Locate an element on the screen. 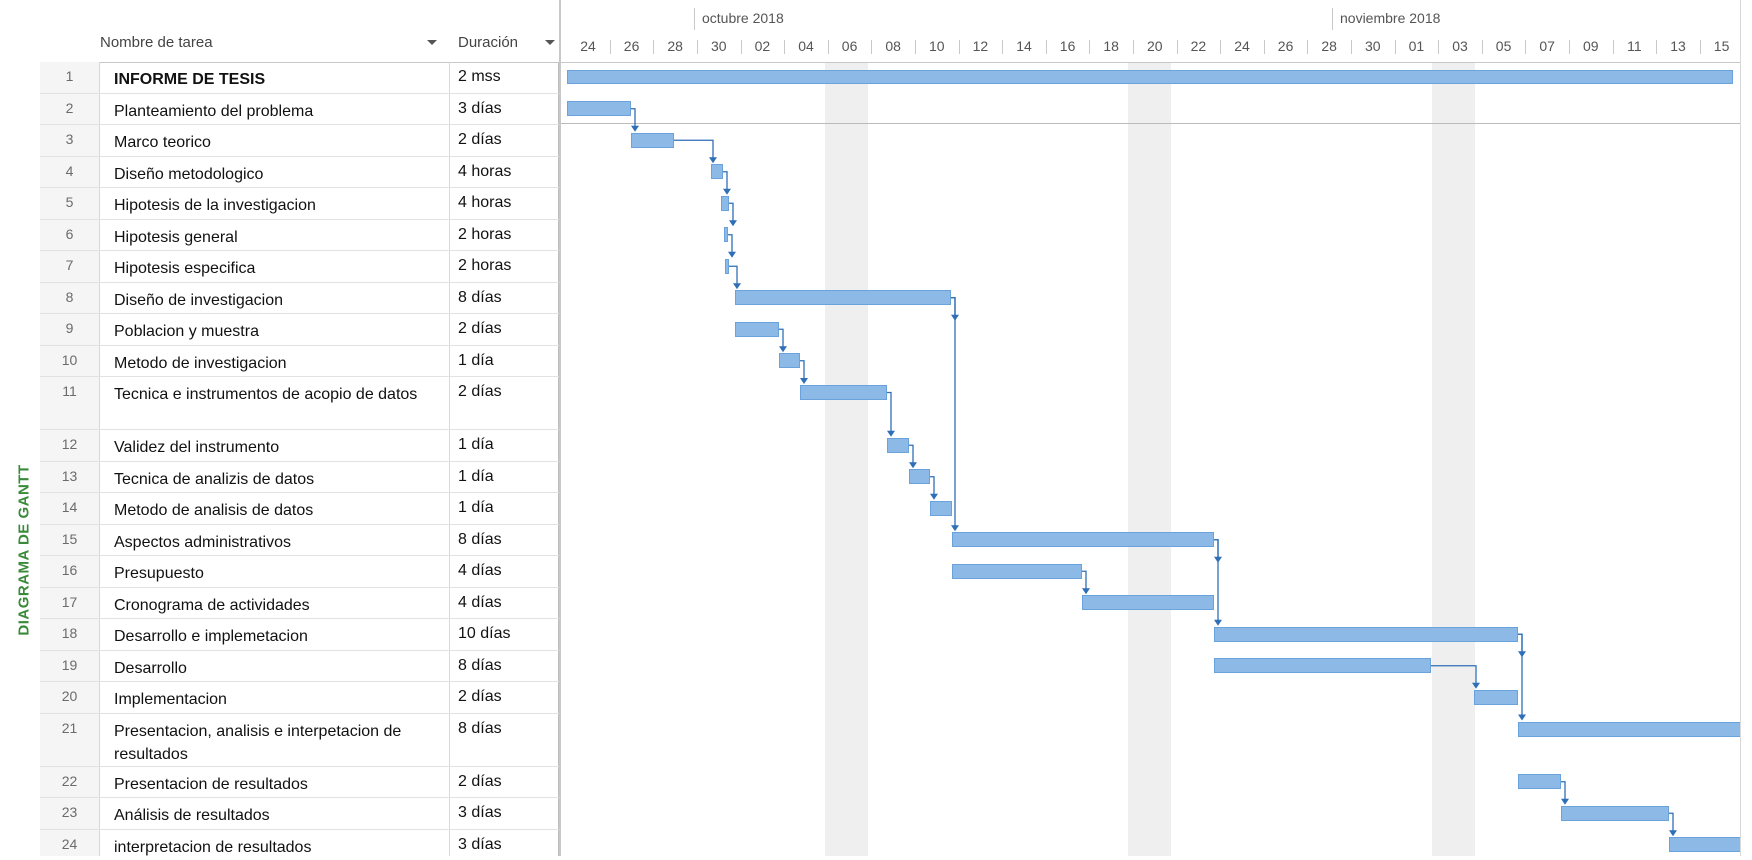 The height and width of the screenshot is (860, 1752). task-name: Diseño metodologico is located at coordinates (275, 171).